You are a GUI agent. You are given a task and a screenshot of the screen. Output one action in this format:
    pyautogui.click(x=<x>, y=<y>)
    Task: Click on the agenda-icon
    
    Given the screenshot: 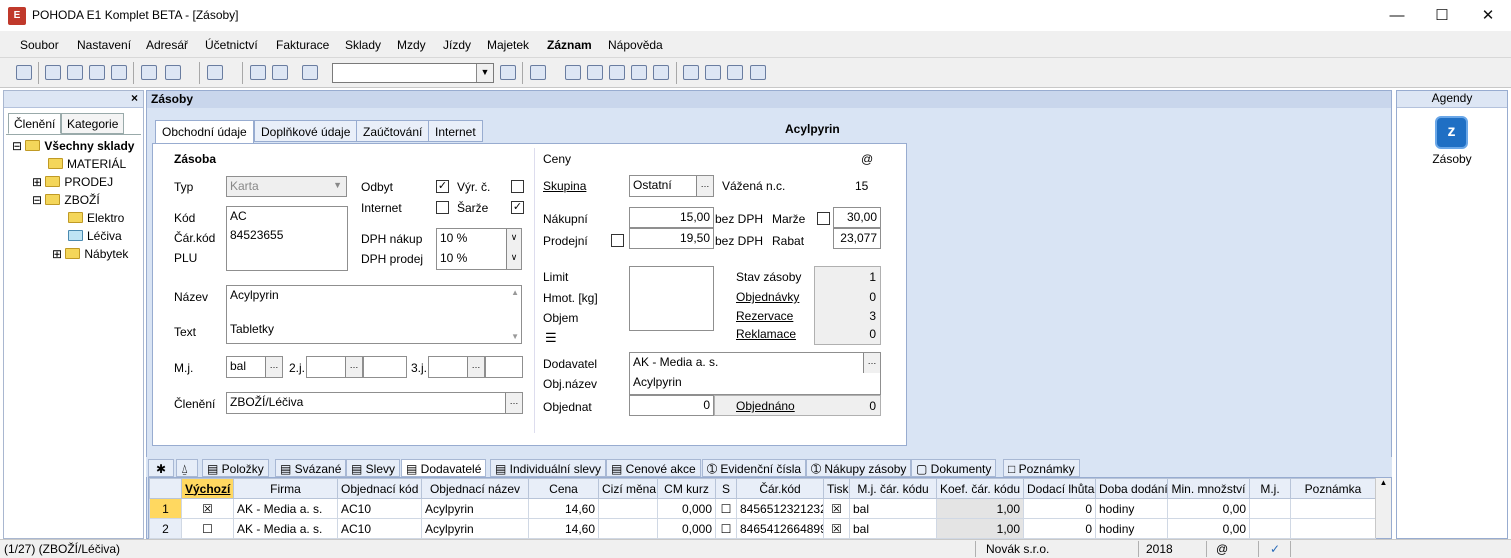 What is the action you would take?
    pyautogui.click(x=24, y=72)
    